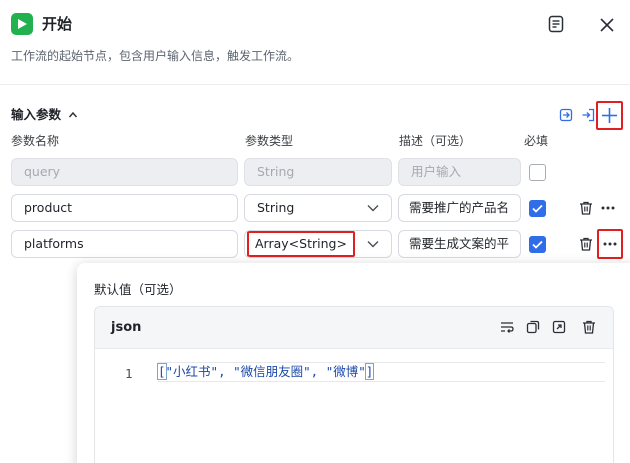 The height and width of the screenshot is (463, 630). Describe the element at coordinates (138, 289) in the screenshot. I see `default-value-label: 默认值（可选）` at that location.